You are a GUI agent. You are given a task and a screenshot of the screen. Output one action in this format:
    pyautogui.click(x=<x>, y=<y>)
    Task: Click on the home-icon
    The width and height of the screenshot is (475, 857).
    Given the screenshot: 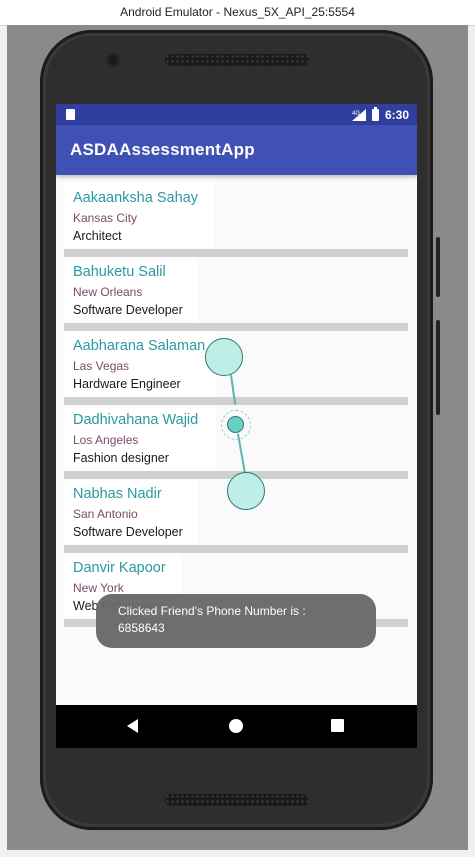 What is the action you would take?
    pyautogui.click(x=236, y=726)
    